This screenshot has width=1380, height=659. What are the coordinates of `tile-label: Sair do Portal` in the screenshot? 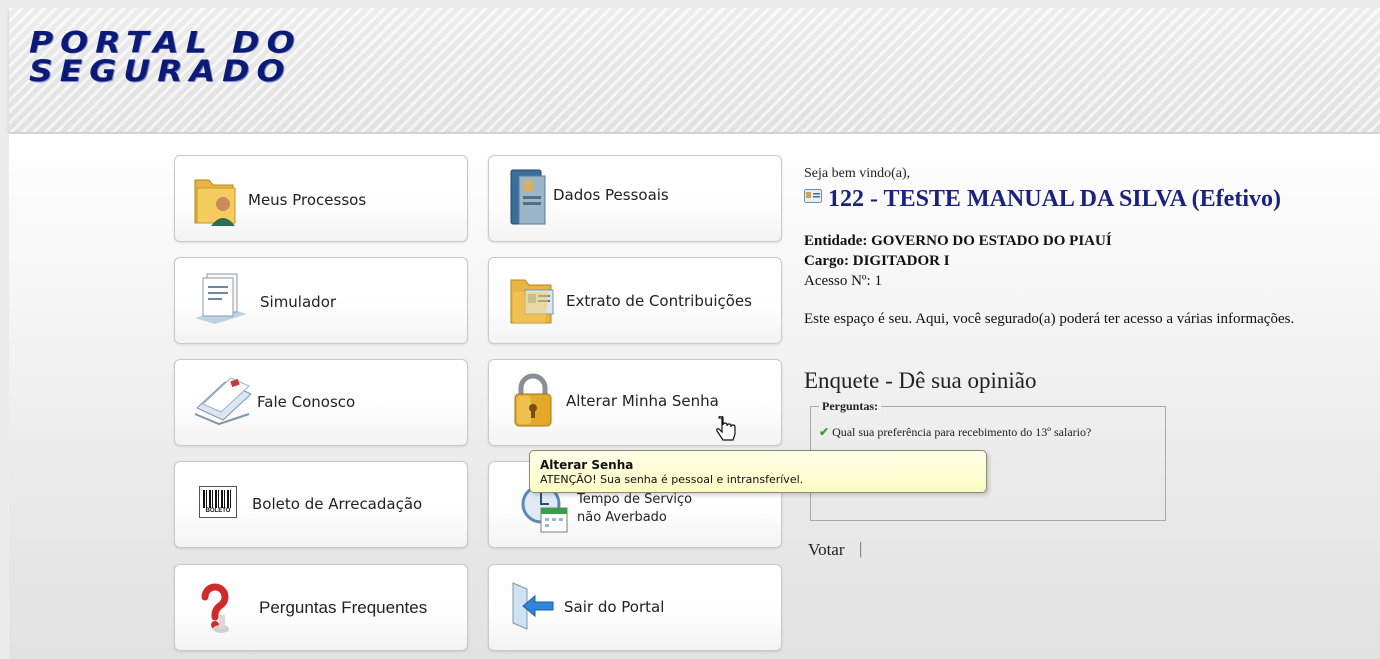 It's located at (614, 607).